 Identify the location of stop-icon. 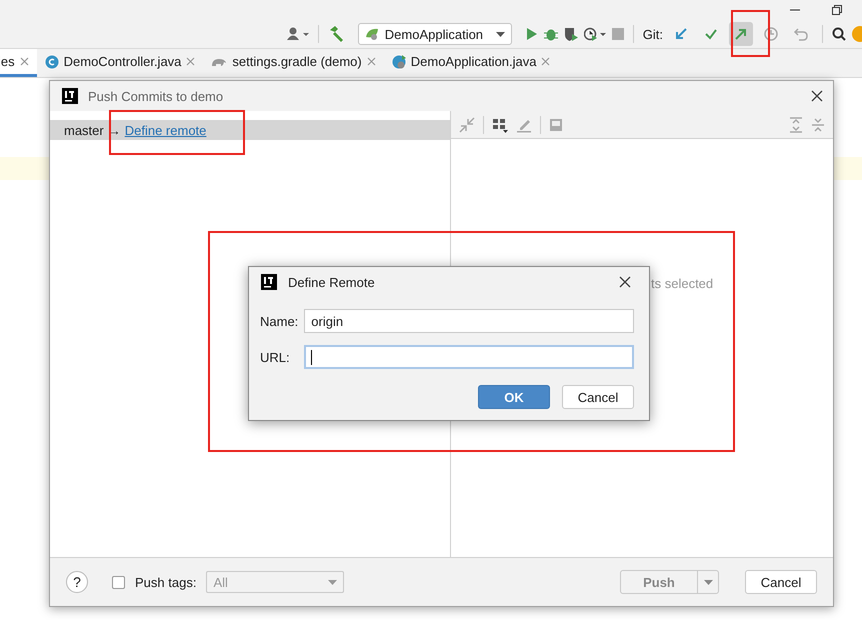
(618, 34).